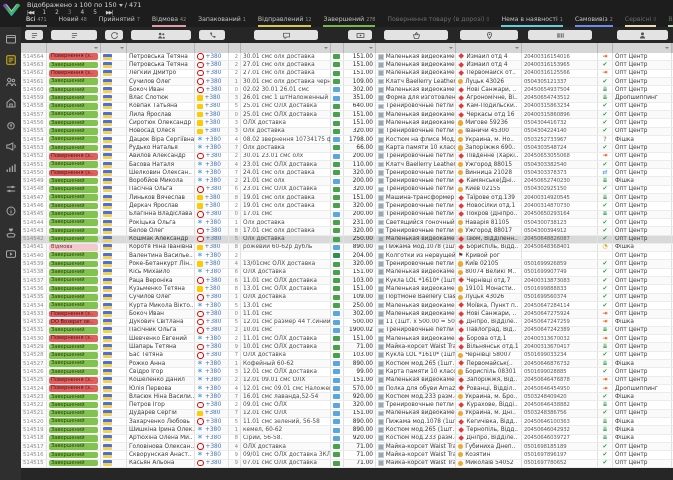  What do you see at coordinates (489, 35) in the screenshot?
I see `delivery-location-icon` at bounding box center [489, 35].